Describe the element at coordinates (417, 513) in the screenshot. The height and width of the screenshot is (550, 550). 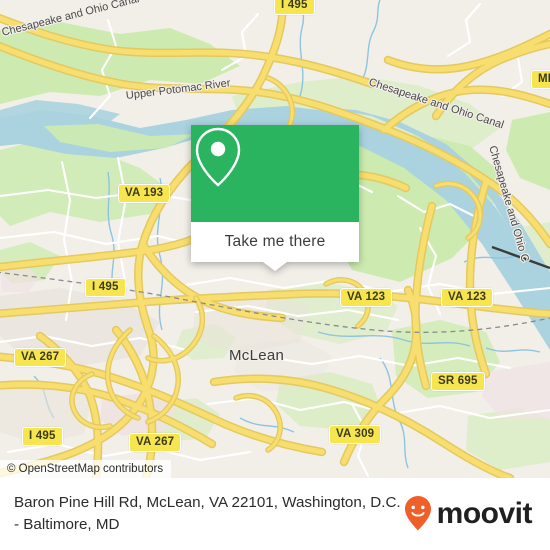
I see `moovit-smiley-pin-icon` at that location.